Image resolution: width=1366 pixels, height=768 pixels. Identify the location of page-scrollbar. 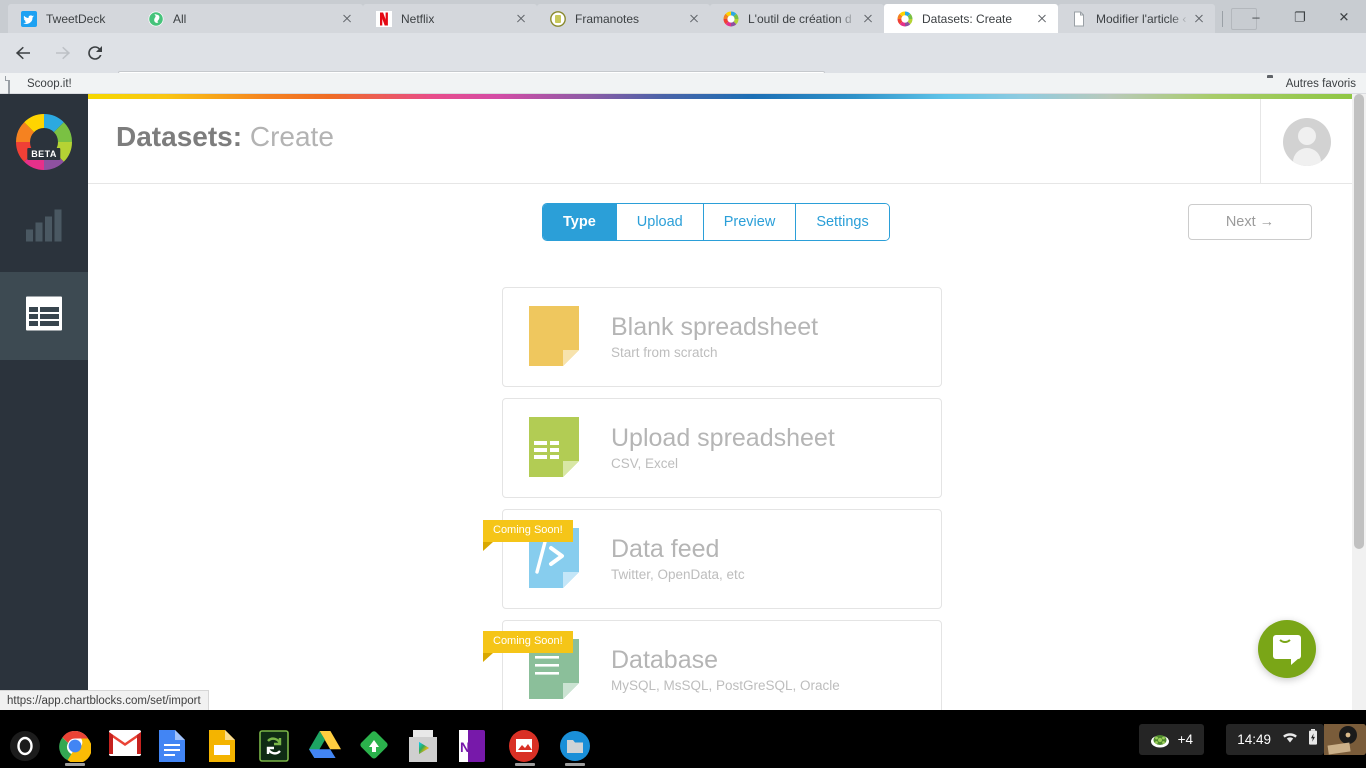
(1359, 402).